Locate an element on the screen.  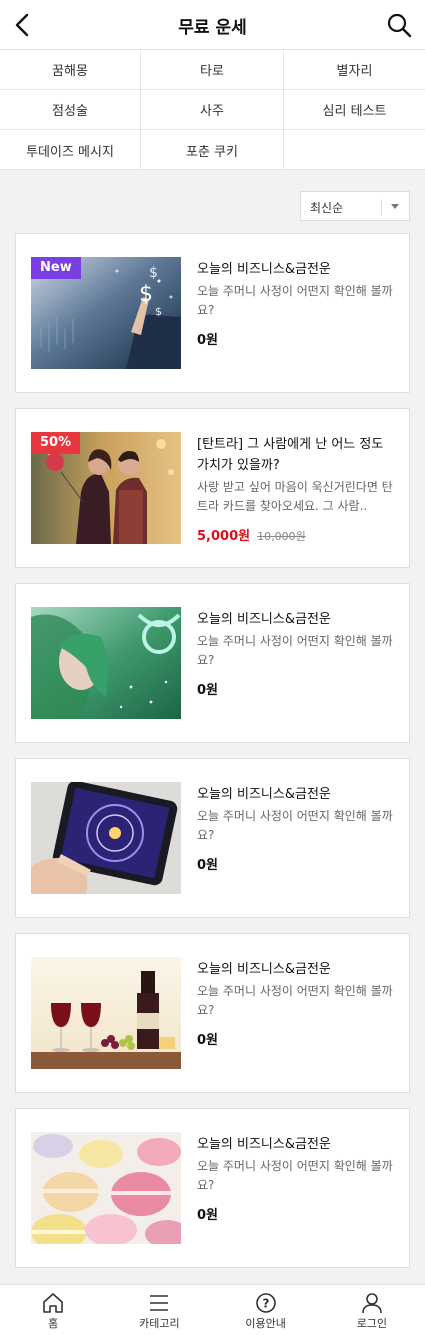
category-tarot: 타로 is located at coordinates (212, 70).